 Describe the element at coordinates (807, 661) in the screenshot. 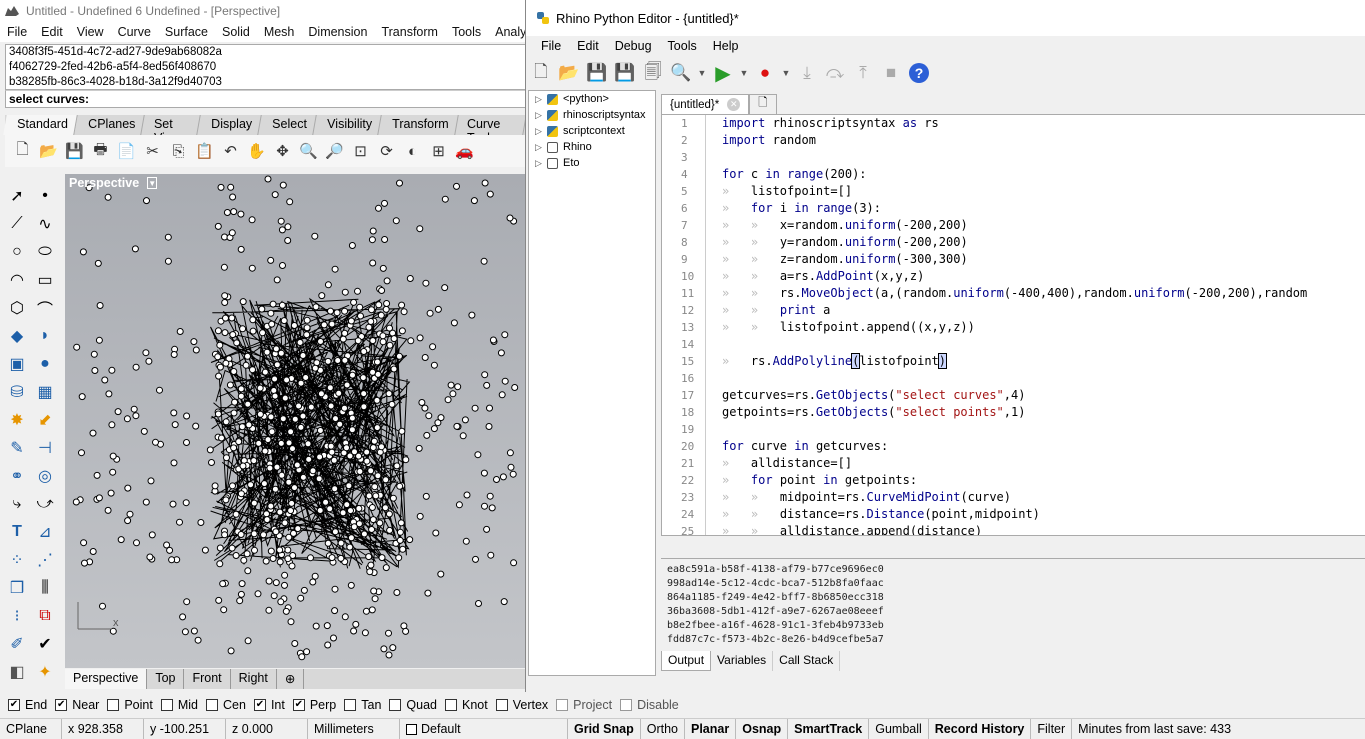

I see `output-tab-call-stack: Call Stack` at that location.